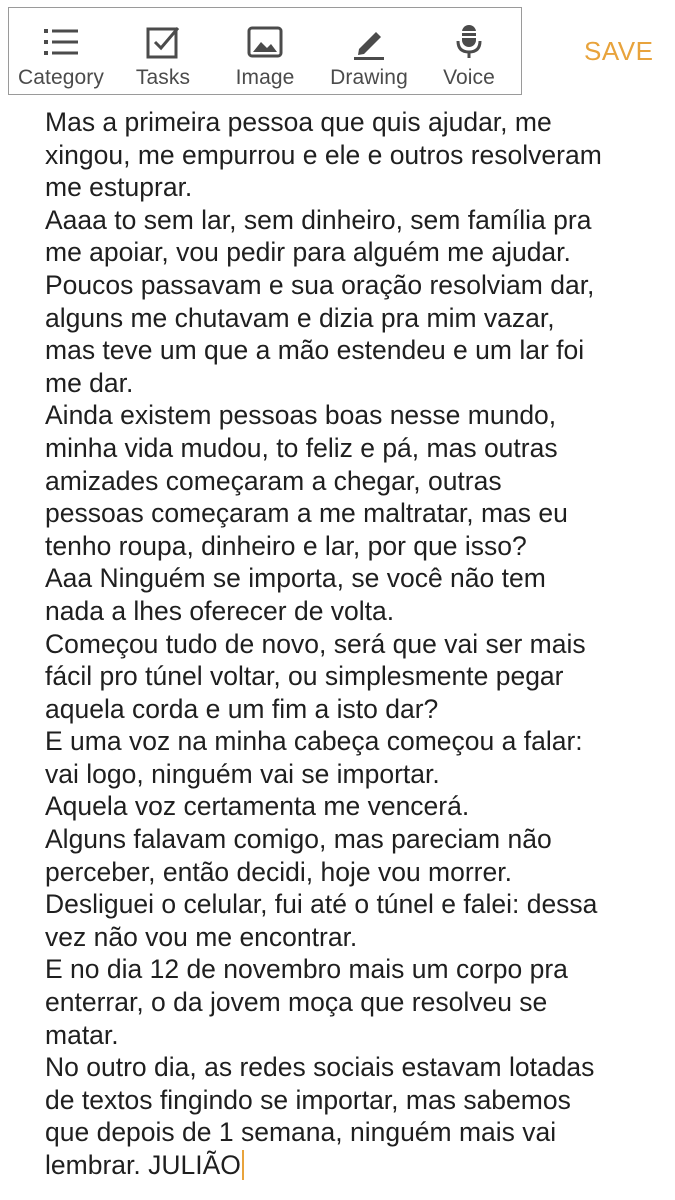 This screenshot has width=675, height=1200. Describe the element at coordinates (163, 77) in the screenshot. I see `tasks-label: Tasks` at that location.